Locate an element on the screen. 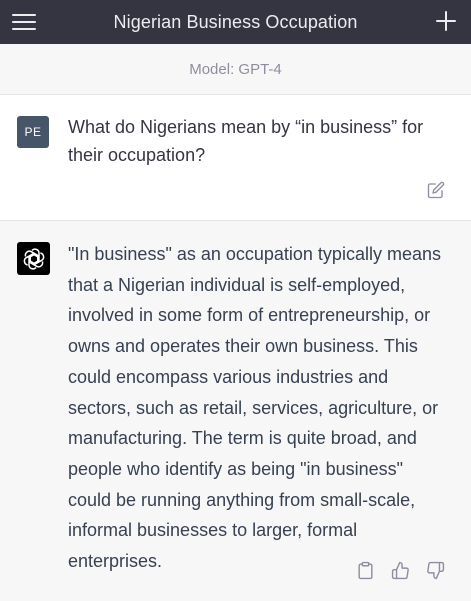 The height and width of the screenshot is (601, 471). edit-icon is located at coordinates (436, 190).